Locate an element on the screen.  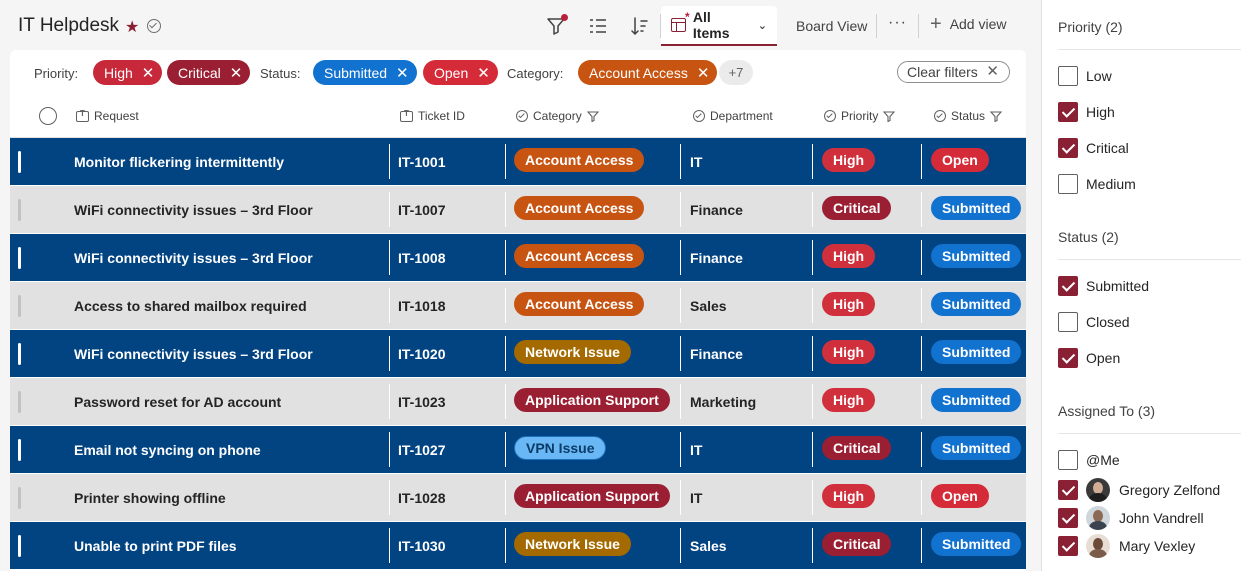
select-all-checkbox is located at coordinates (48, 116).